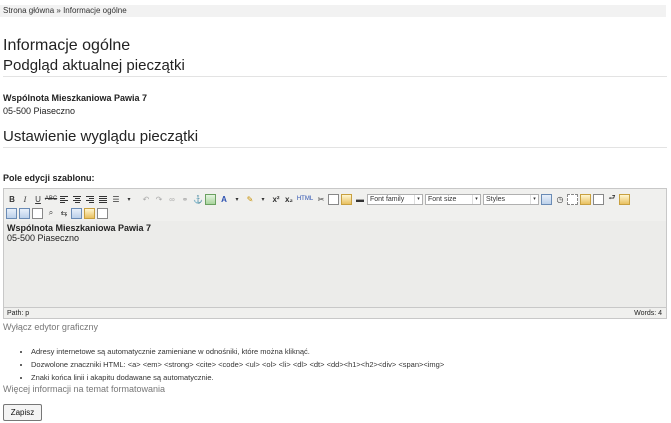 The width and height of the screenshot is (671, 423). I want to click on font-color-button: A, so click(224, 199).